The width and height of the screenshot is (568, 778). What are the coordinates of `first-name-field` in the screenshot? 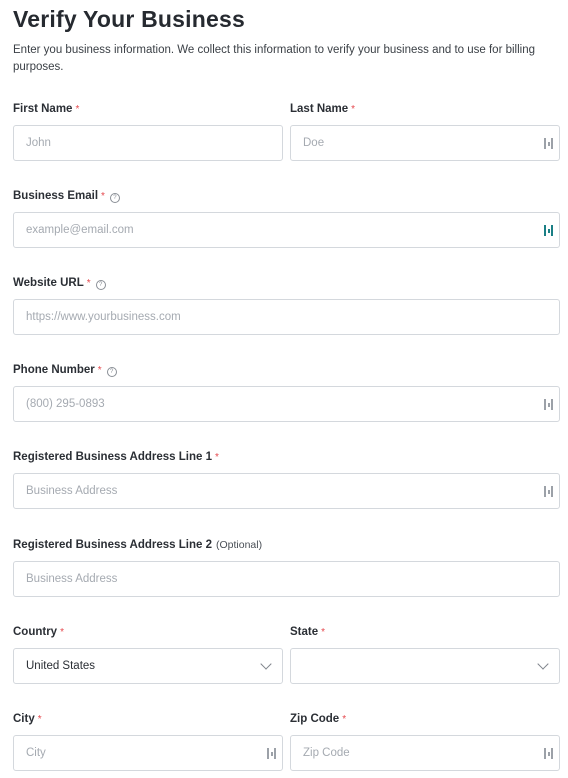 It's located at (148, 143).